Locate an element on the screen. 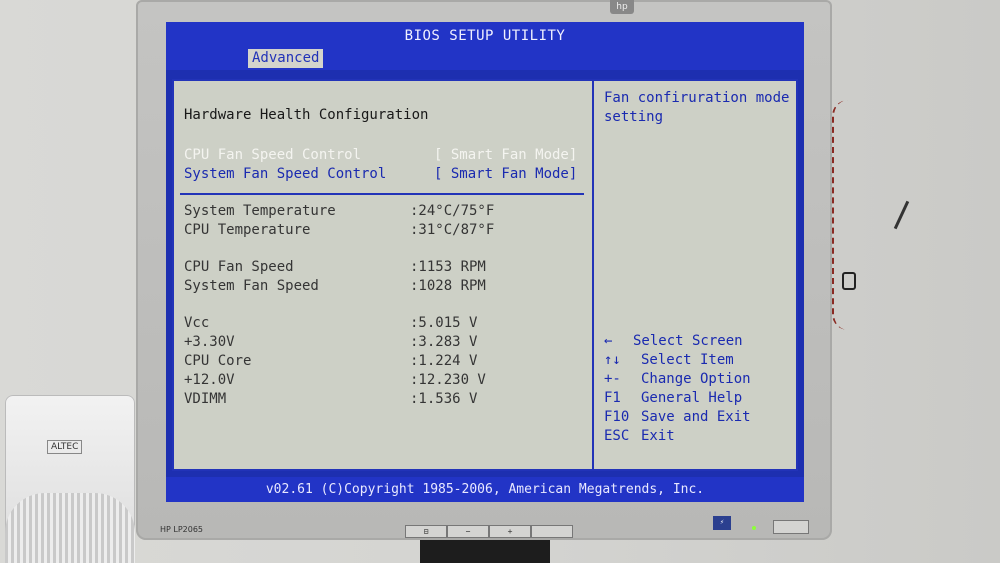  cpu-fan-control-value: [ Smart Fan Mode] is located at coordinates (505, 155).